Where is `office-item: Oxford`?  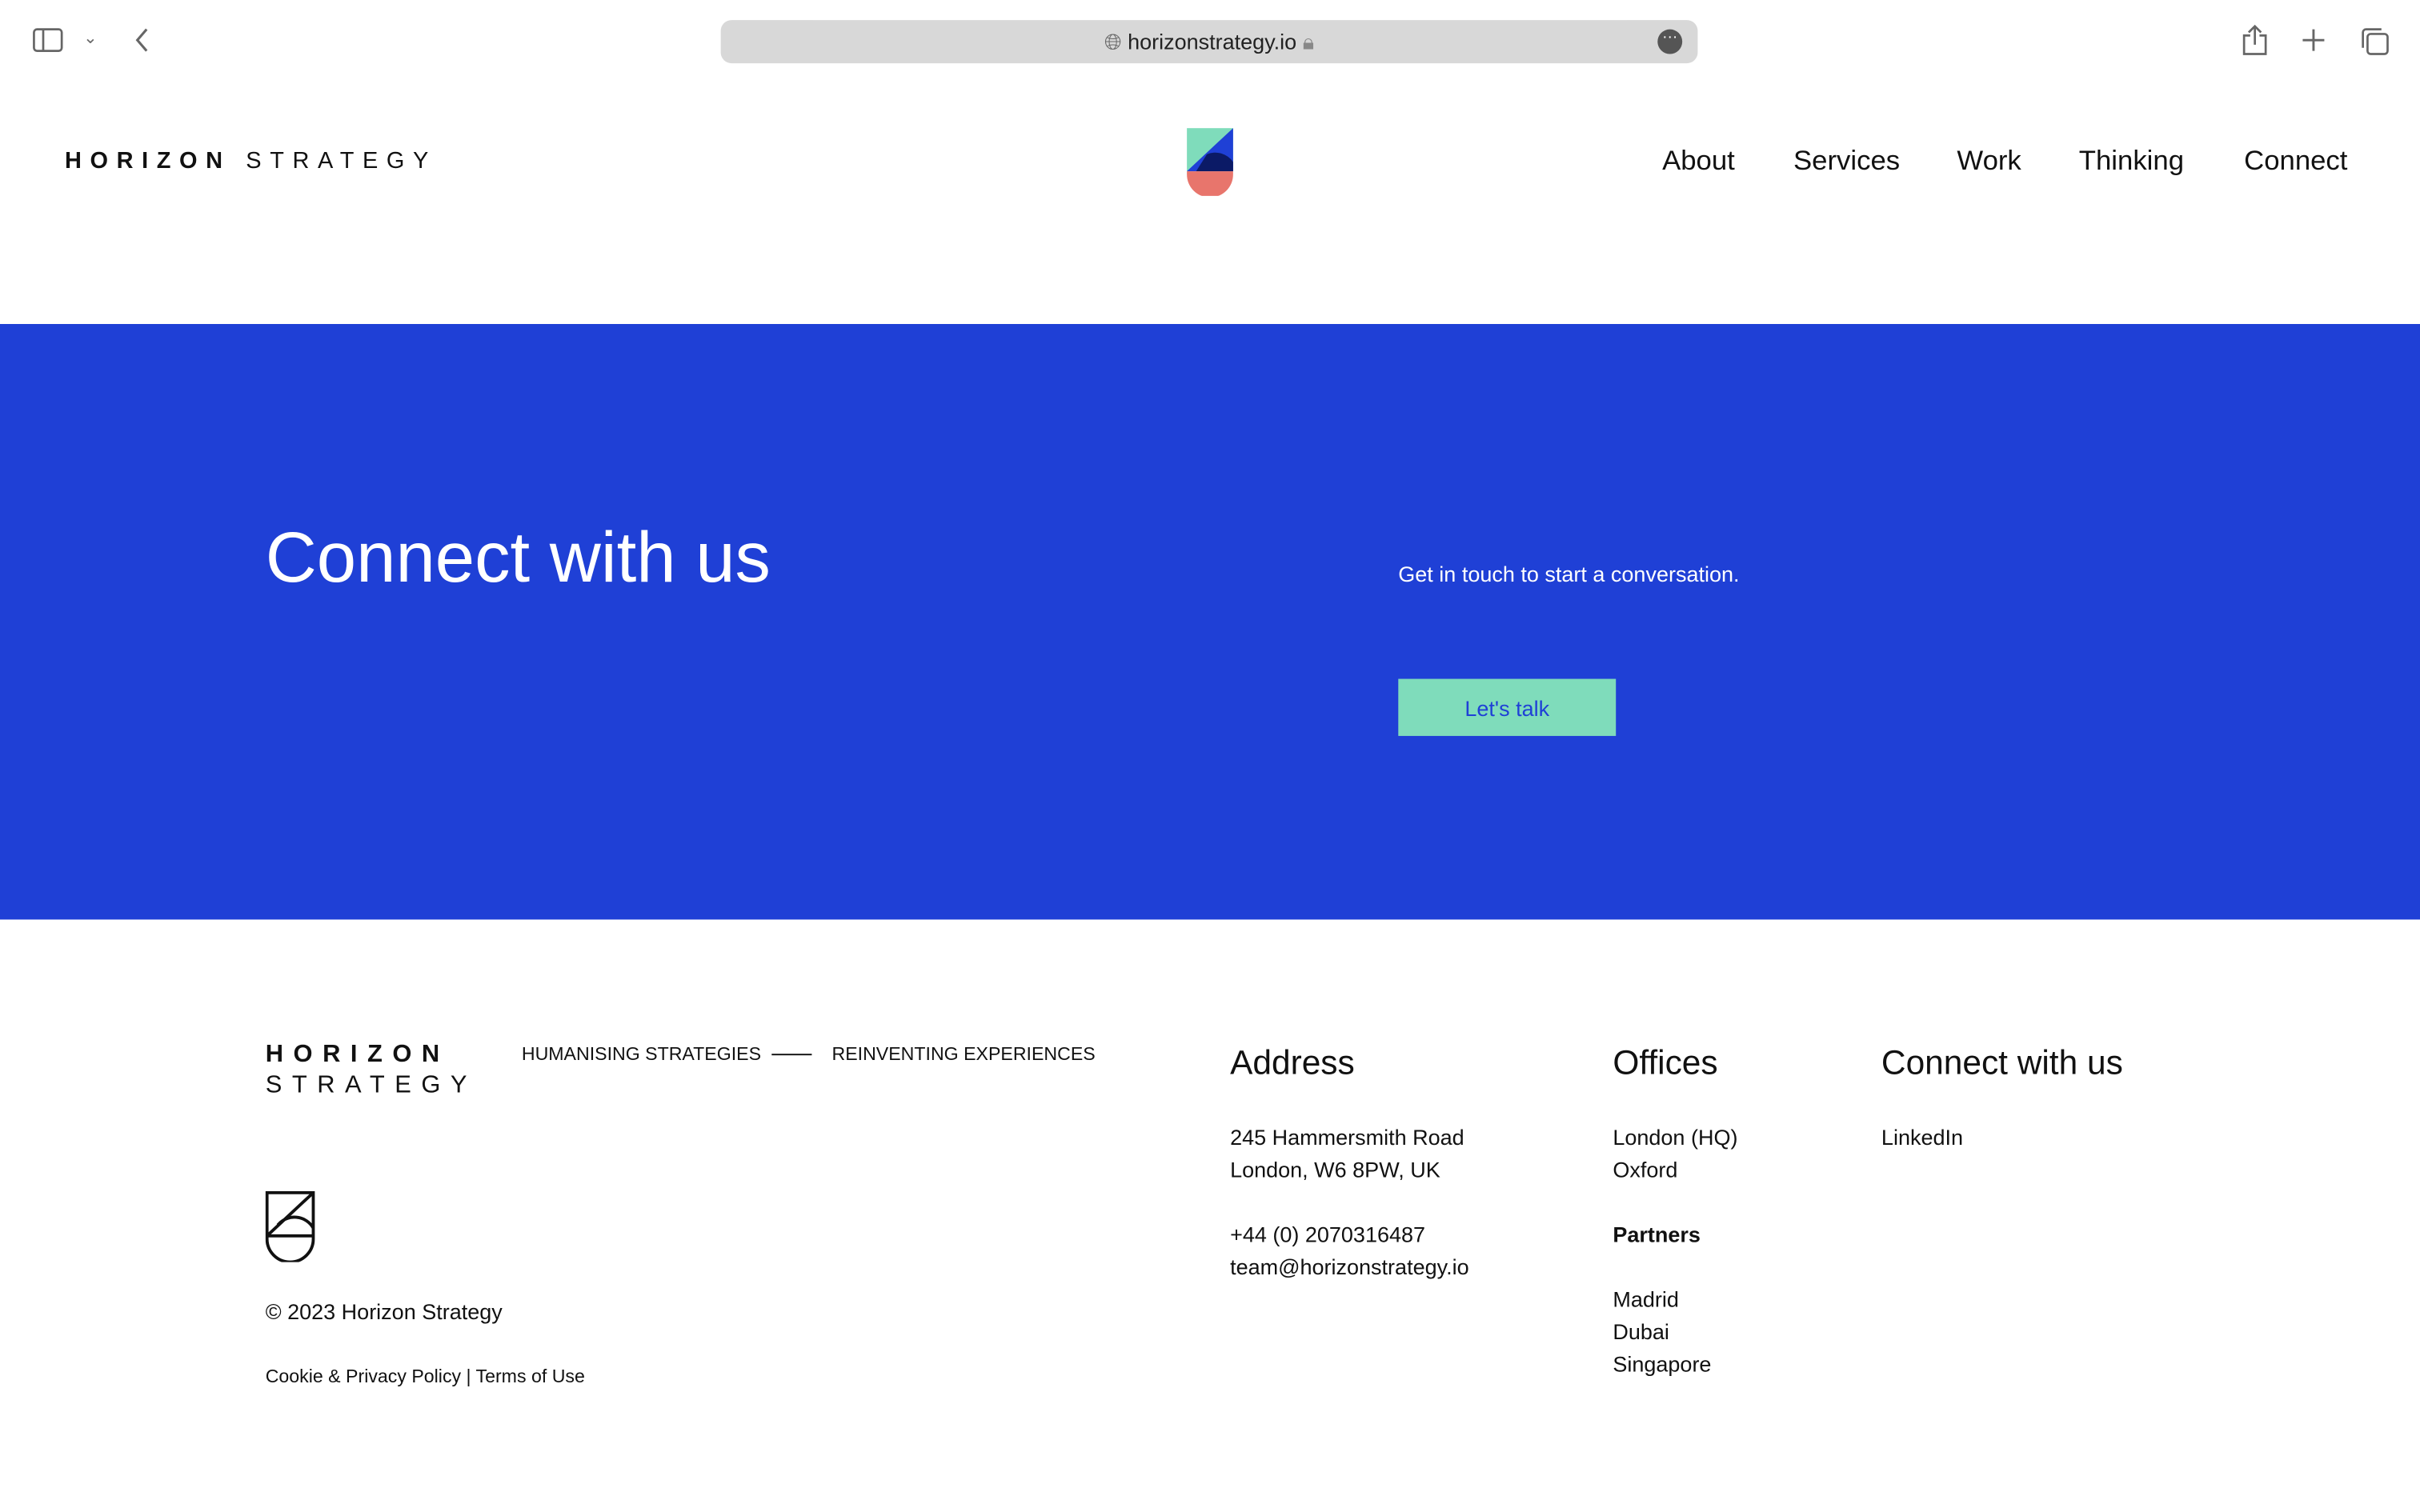 office-item: Oxford is located at coordinates (1645, 1169).